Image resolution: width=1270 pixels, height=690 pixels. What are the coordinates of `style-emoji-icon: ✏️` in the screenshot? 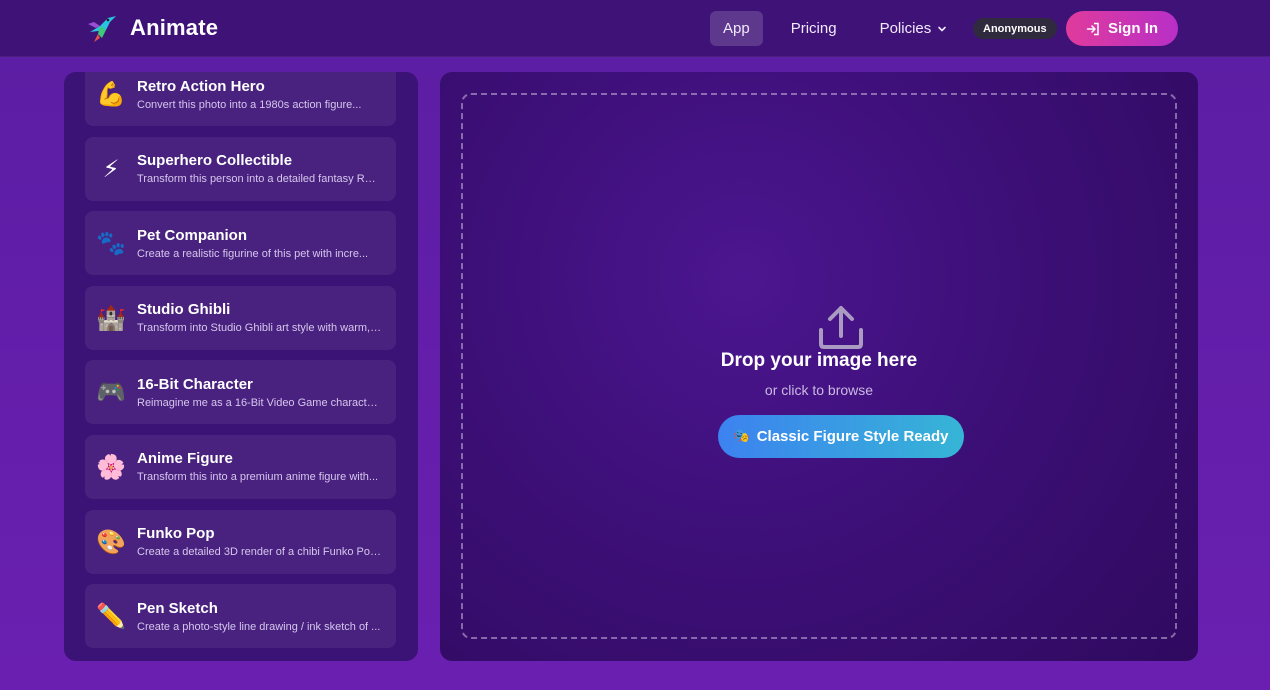 It's located at (111, 616).